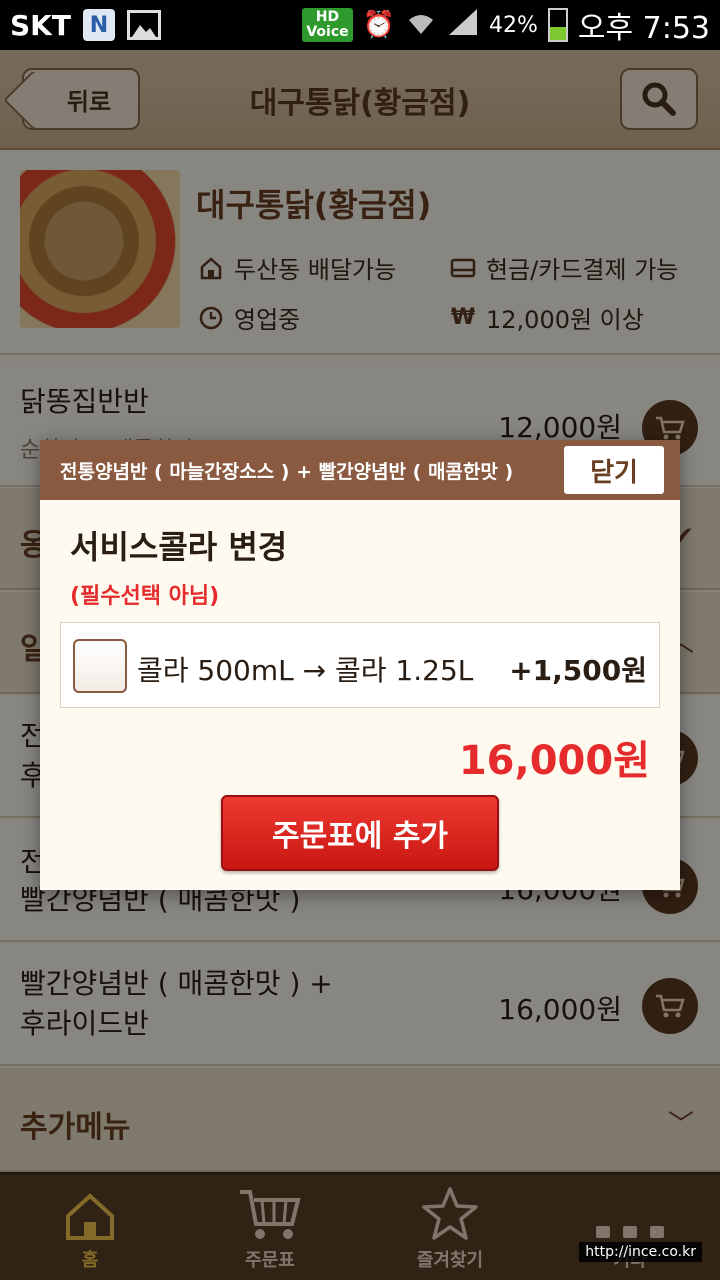  I want to click on wifi-icon, so click(421, 25).